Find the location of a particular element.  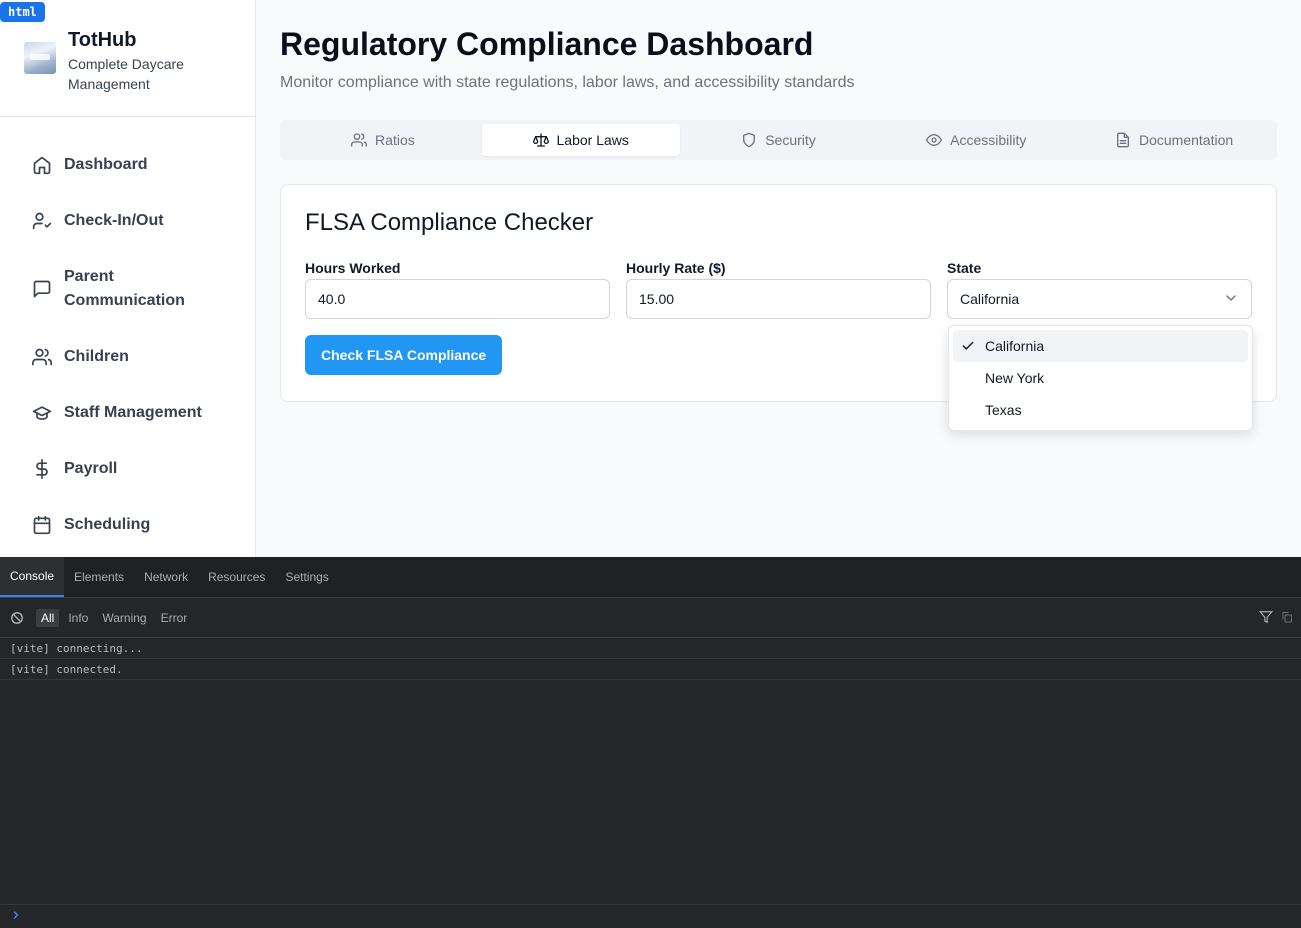

rate-input: 15.00 is located at coordinates (778, 299).